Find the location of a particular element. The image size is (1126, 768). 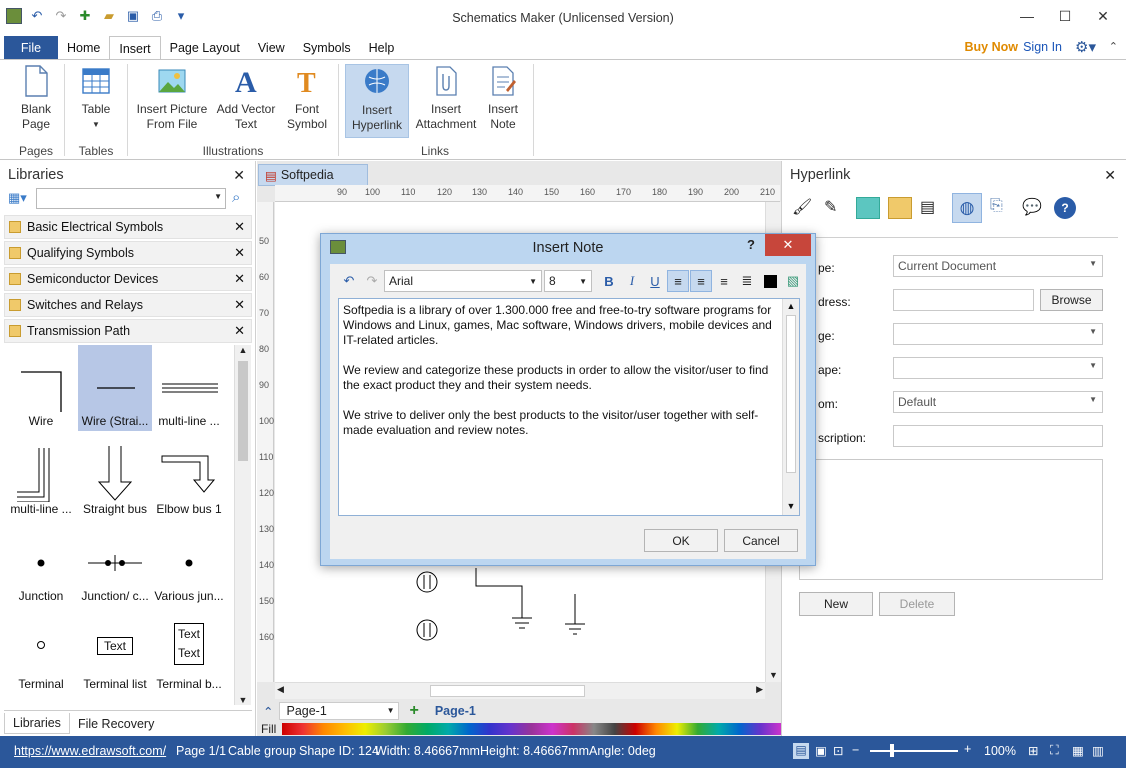

tab-page-layout: Page Layout is located at coordinates (205, 48).